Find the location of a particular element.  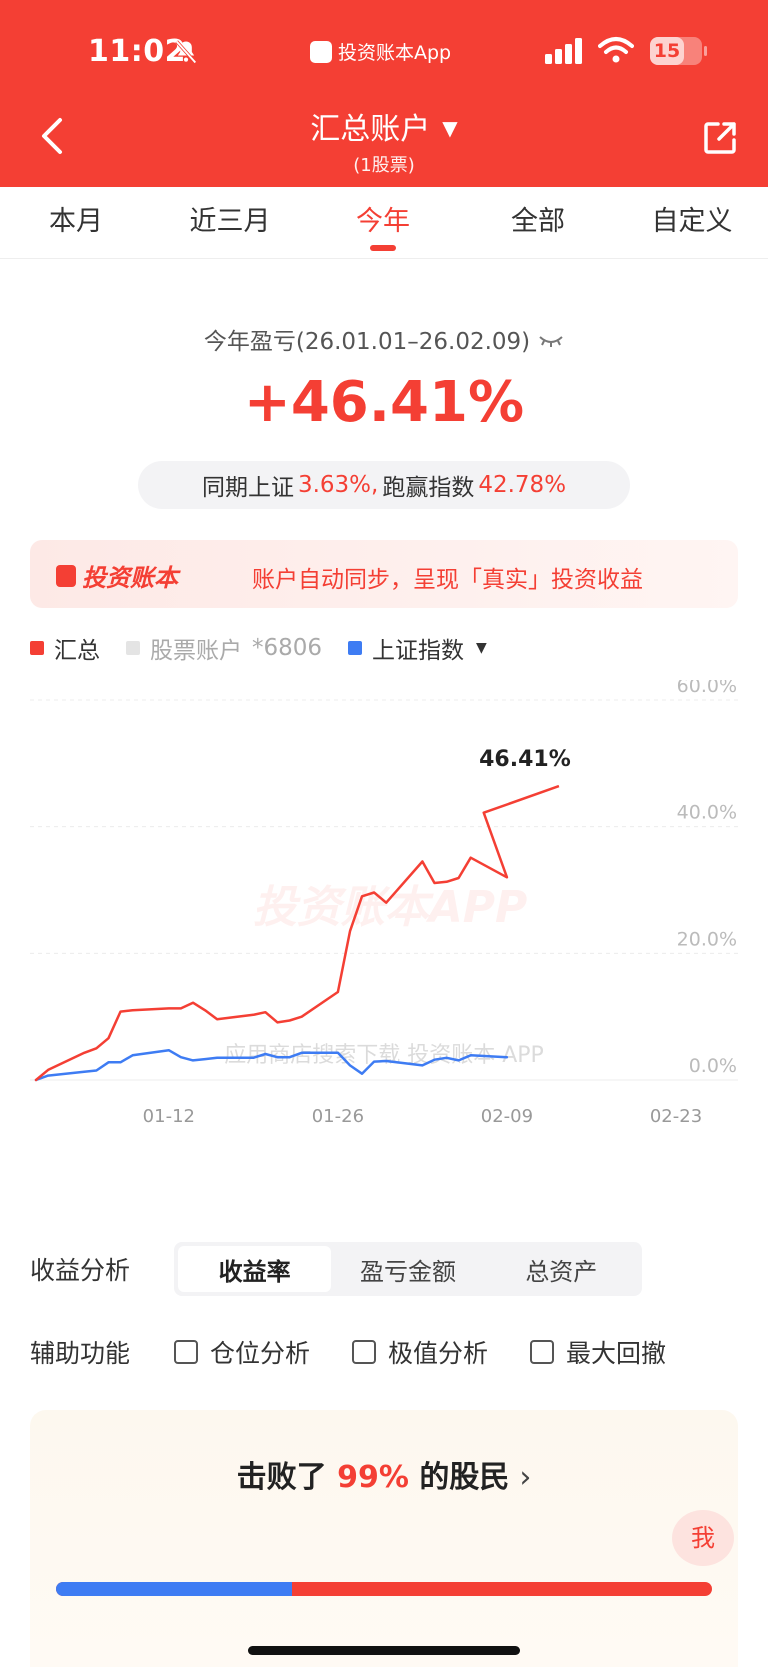

chart-watermark: 投资账本APP is located at coordinates (390, 907).